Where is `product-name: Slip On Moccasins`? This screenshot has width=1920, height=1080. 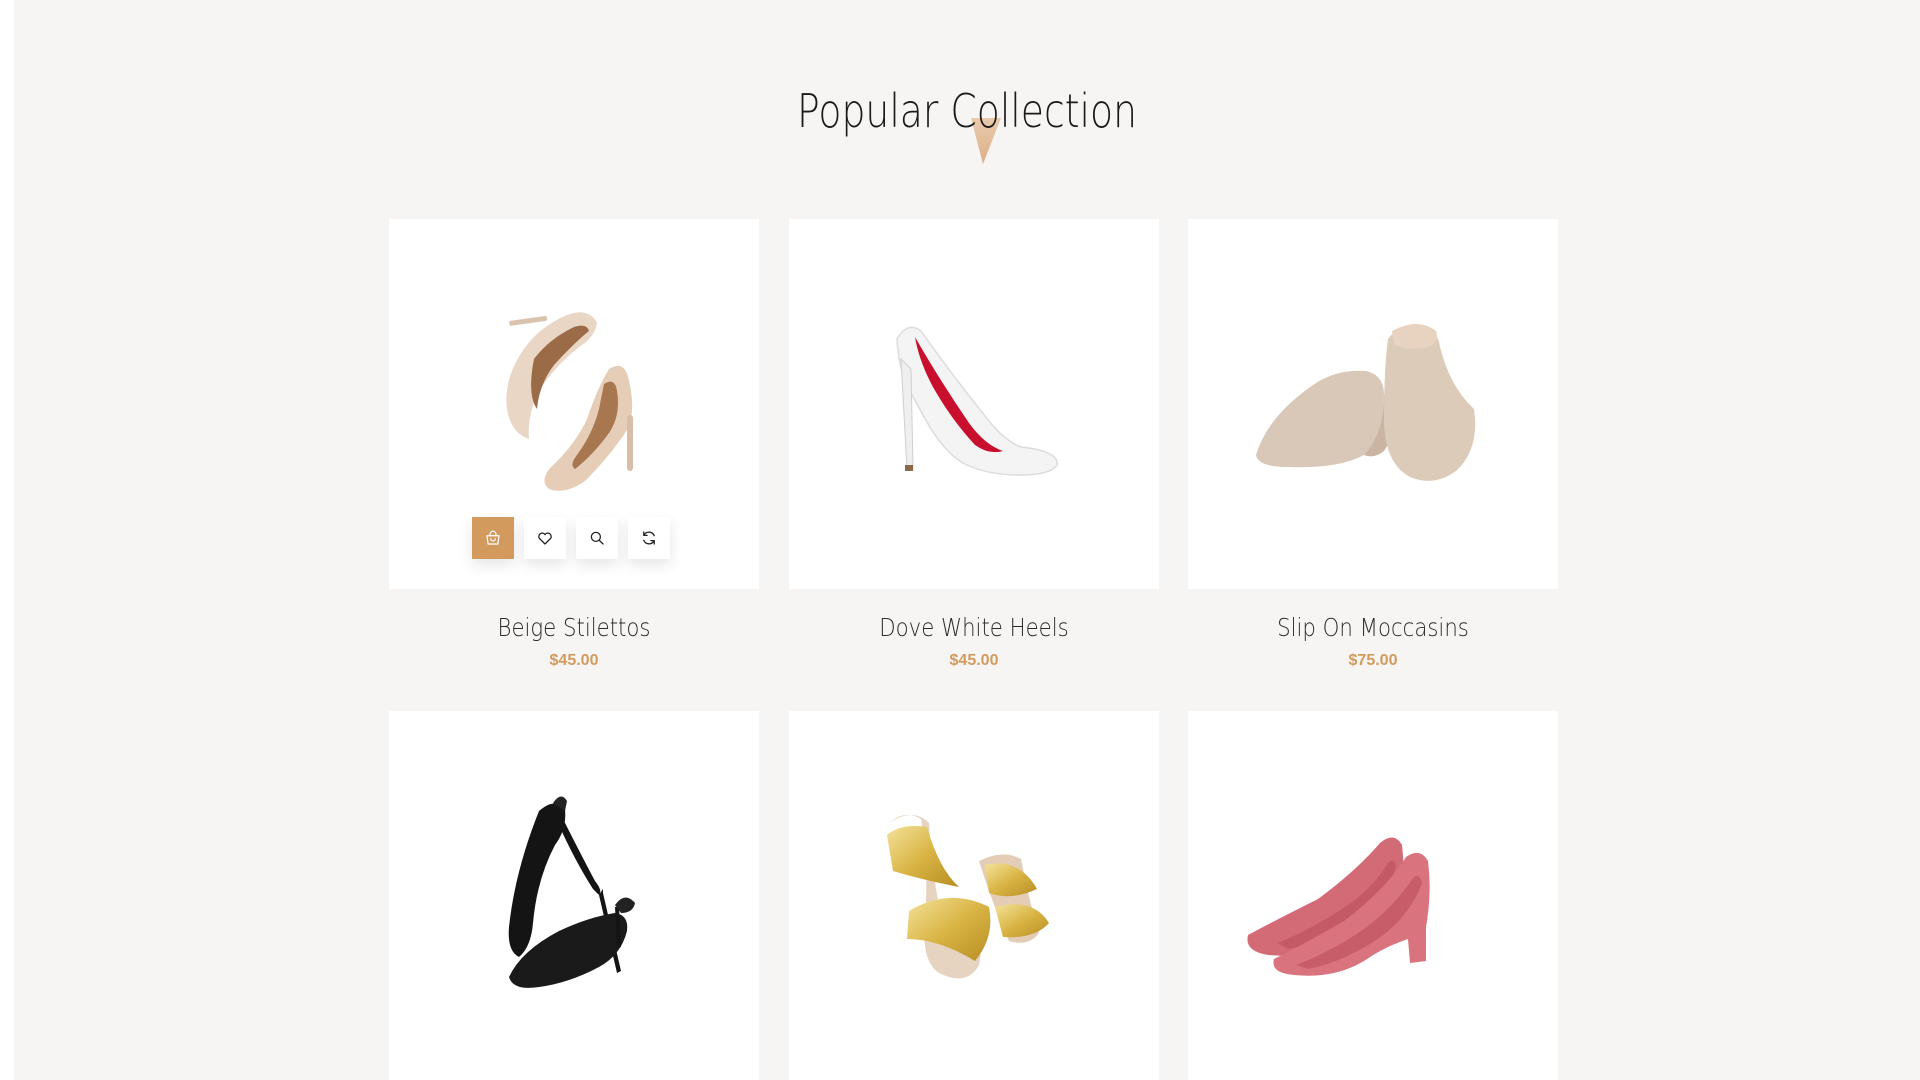 product-name: Slip On Moccasins is located at coordinates (1373, 627).